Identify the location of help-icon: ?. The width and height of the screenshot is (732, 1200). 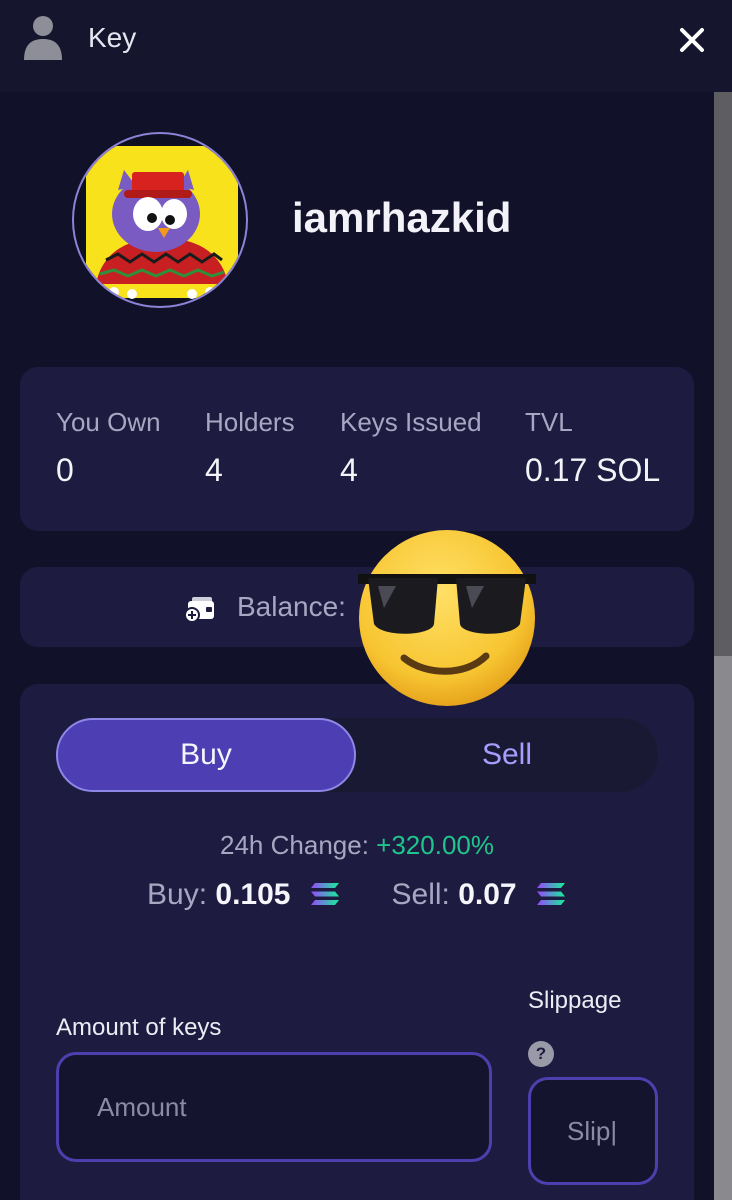
(541, 1054).